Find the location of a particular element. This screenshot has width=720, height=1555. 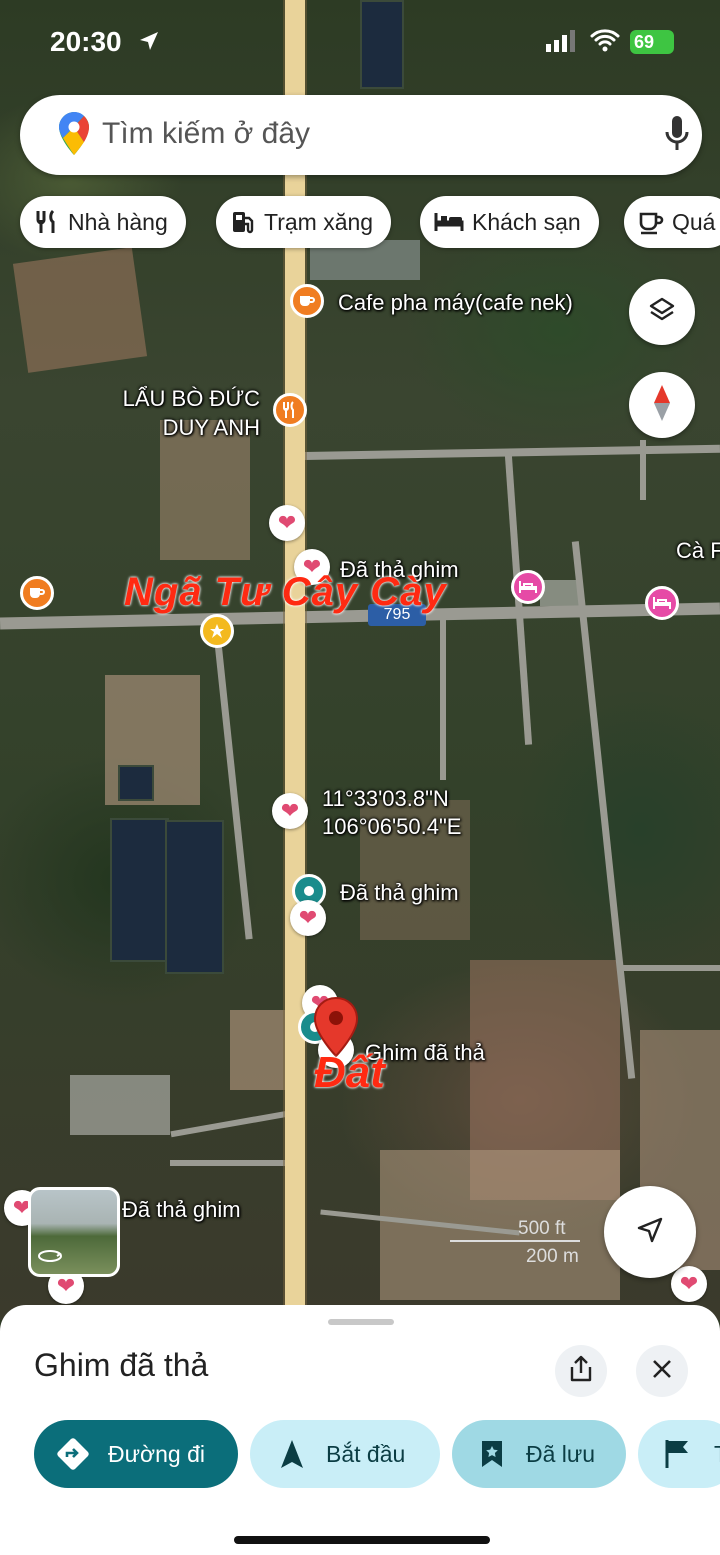

drag-handle is located at coordinates (361, 1322).